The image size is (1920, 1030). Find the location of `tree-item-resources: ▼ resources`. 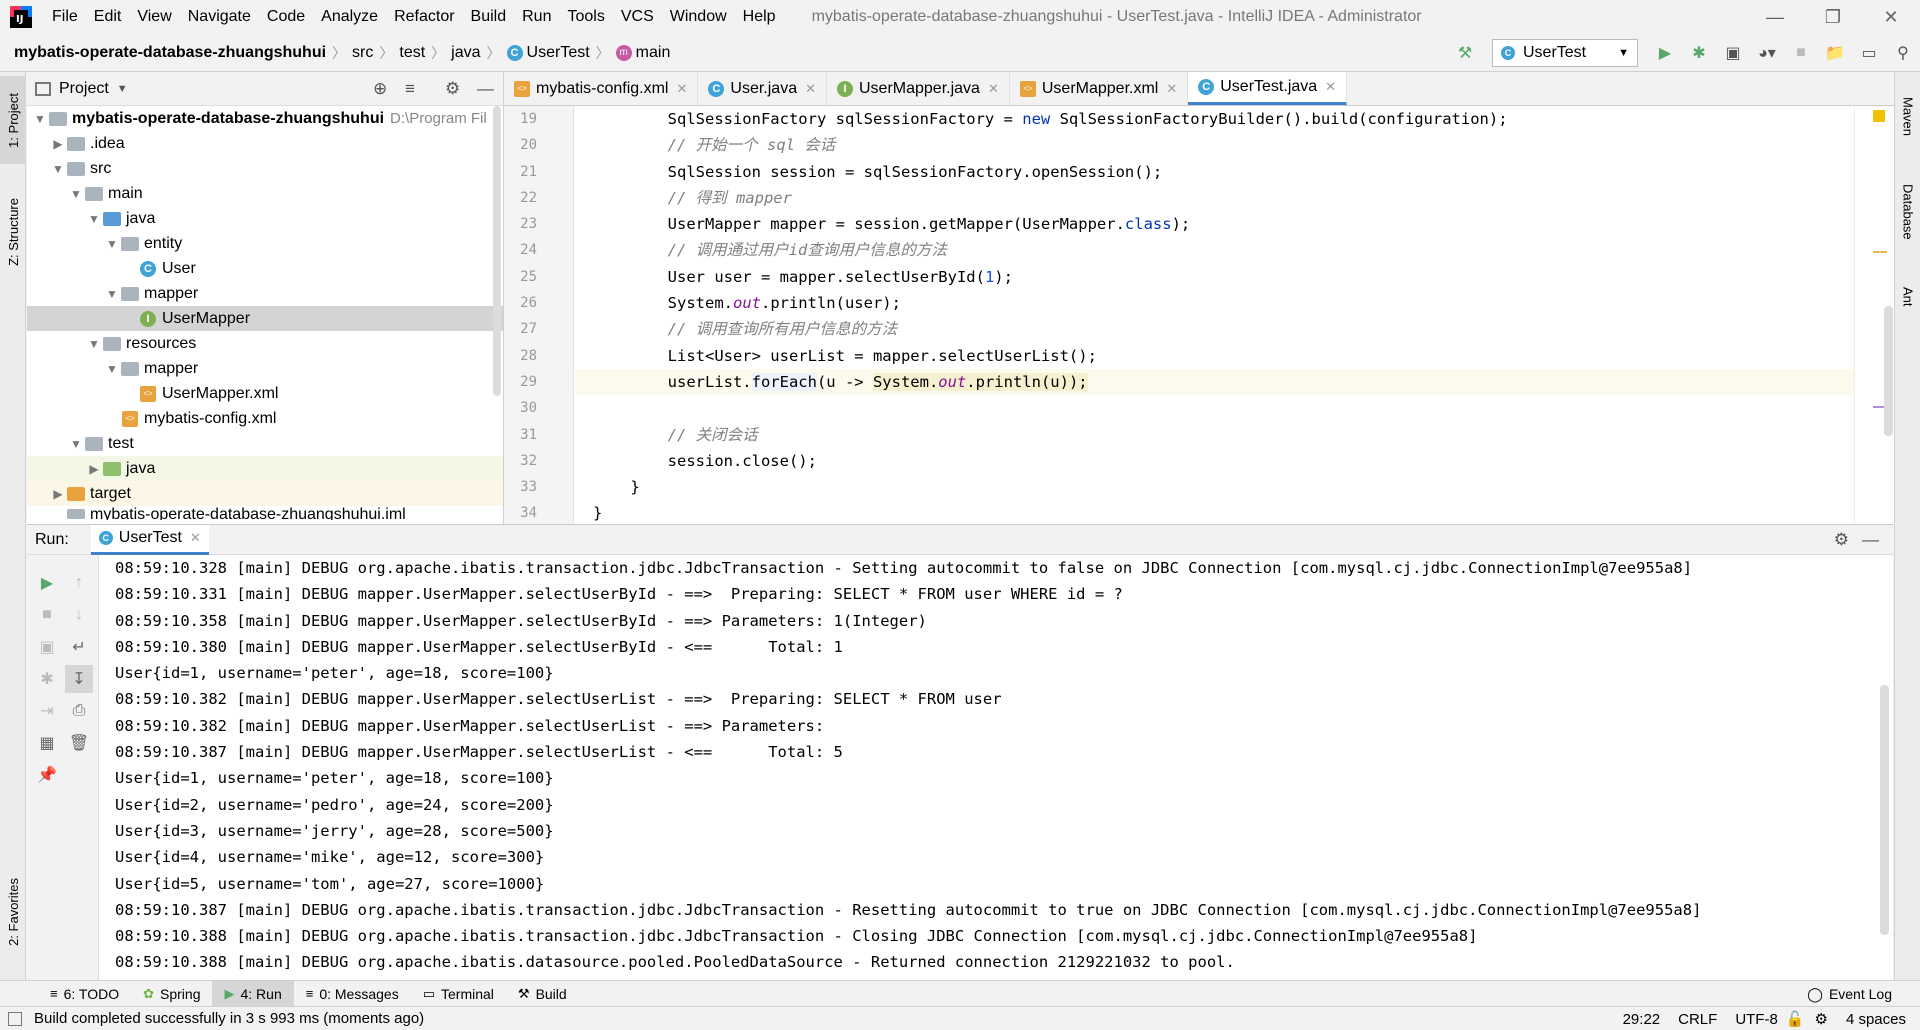

tree-item-resources: ▼ resources is located at coordinates (265, 343).